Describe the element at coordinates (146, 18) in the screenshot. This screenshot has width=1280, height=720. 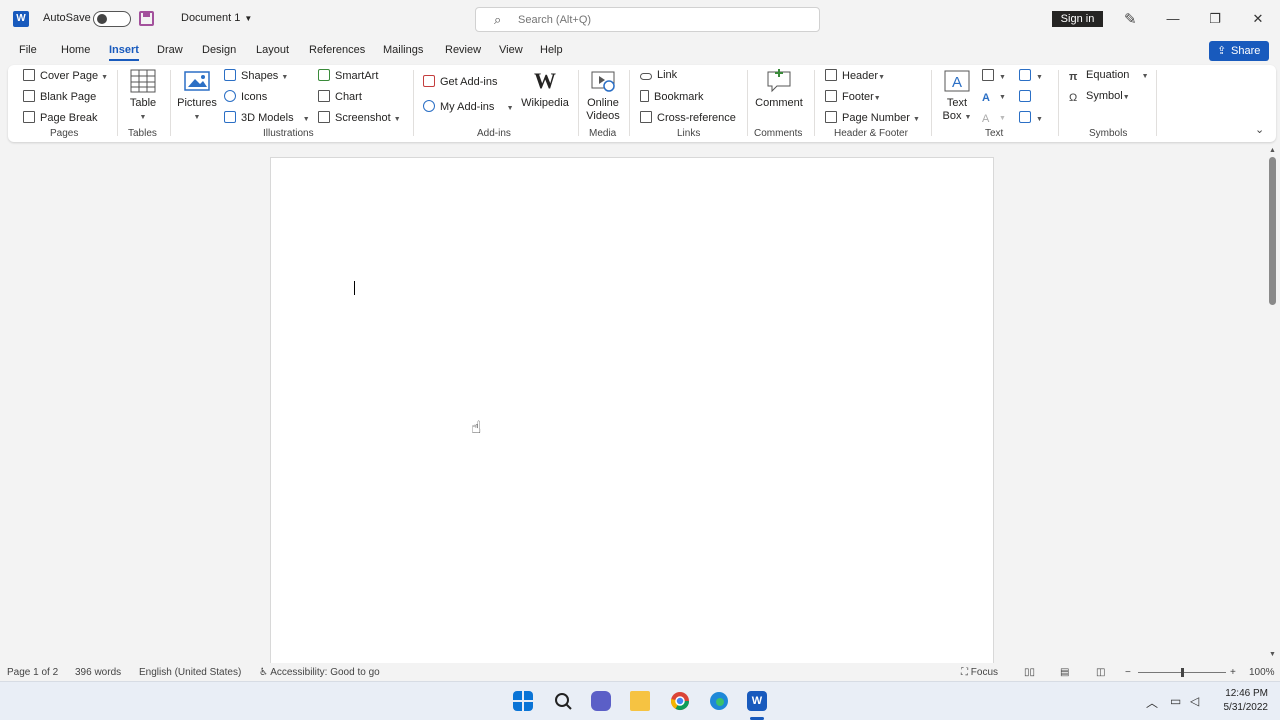
I see `save-icon` at that location.